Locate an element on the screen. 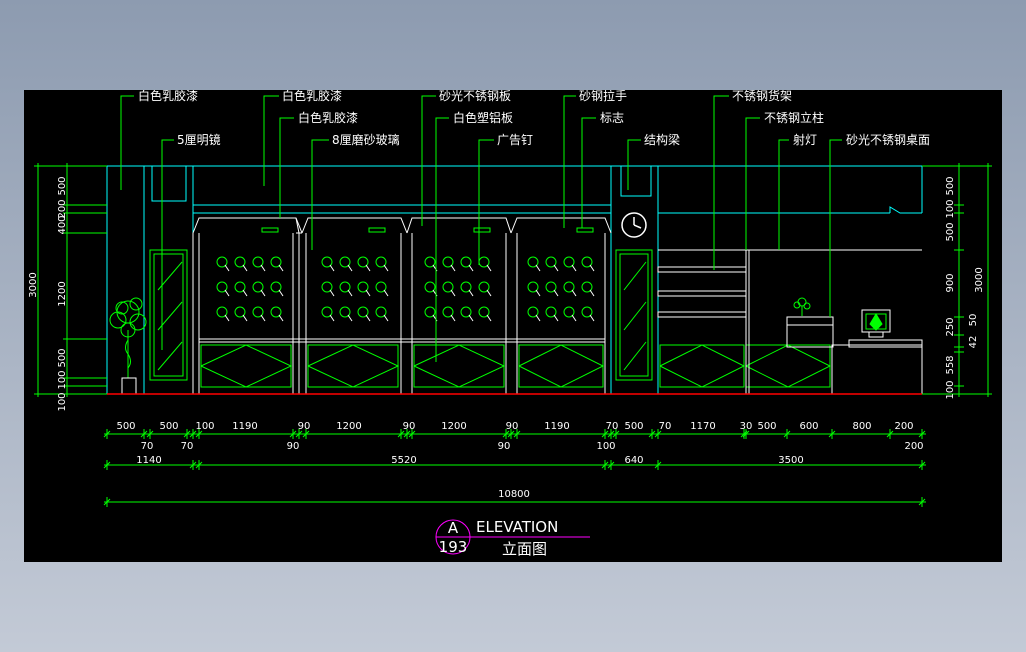 This screenshot has height=652, width=1026. dims-left: 3000 500 200 400 1200 500 100 100 is located at coordinates (48, 293).